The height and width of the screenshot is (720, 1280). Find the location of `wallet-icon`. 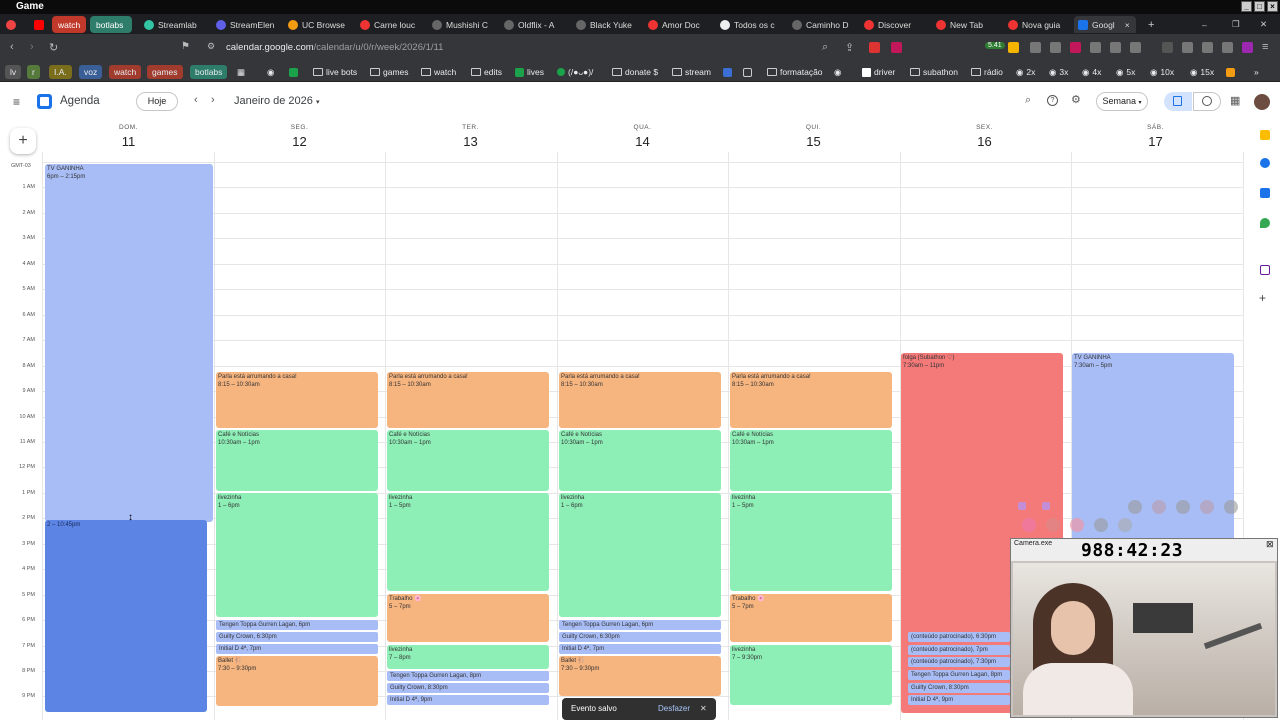

wallet-icon is located at coordinates (1187, 47).